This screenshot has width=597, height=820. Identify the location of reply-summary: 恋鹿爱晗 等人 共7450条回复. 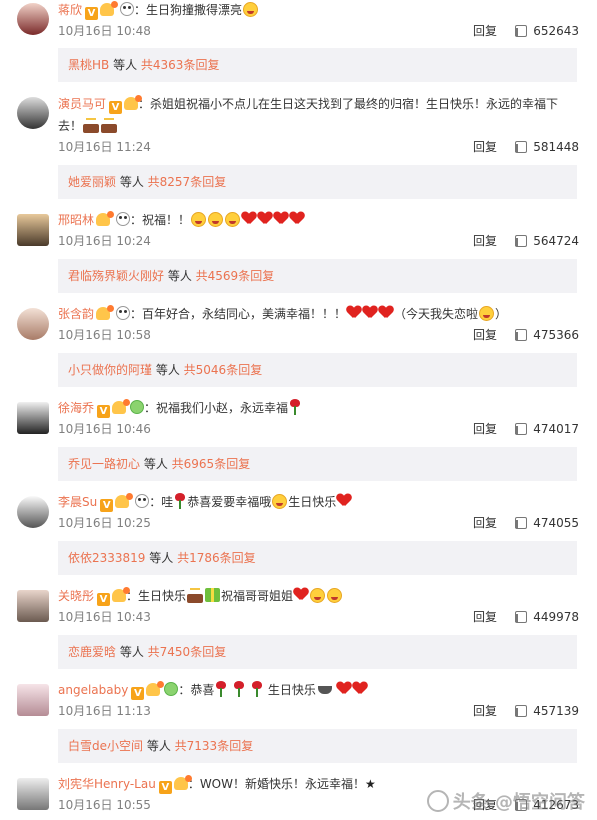
(317, 652).